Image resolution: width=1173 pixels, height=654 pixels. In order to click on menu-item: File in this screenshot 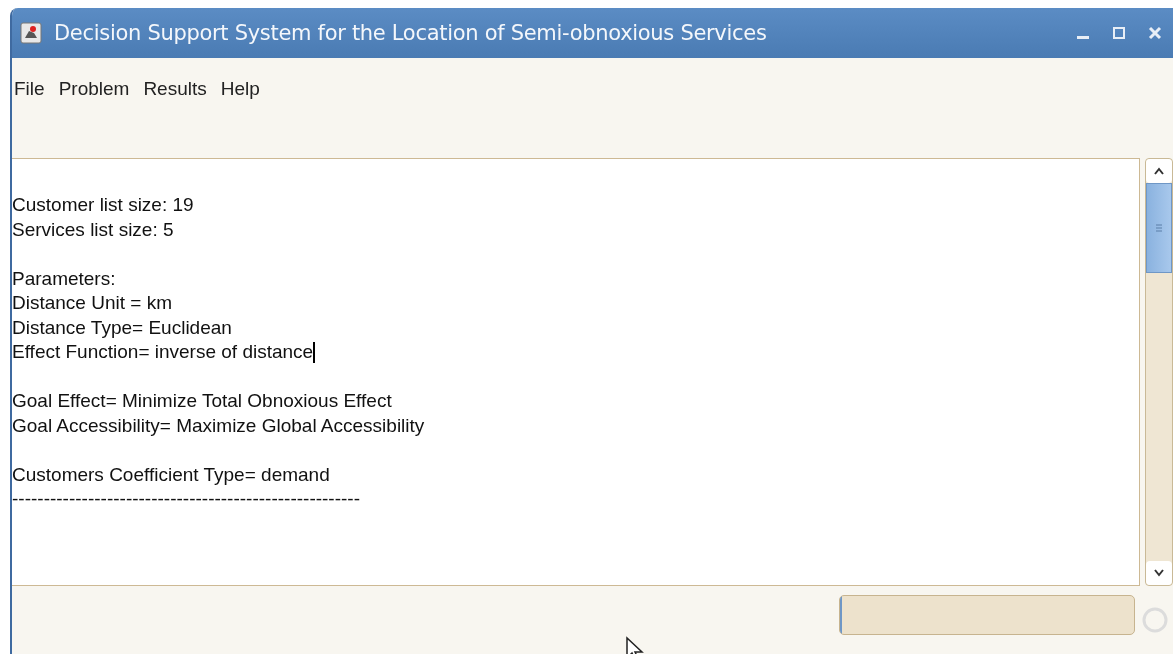, I will do `click(29, 89)`.